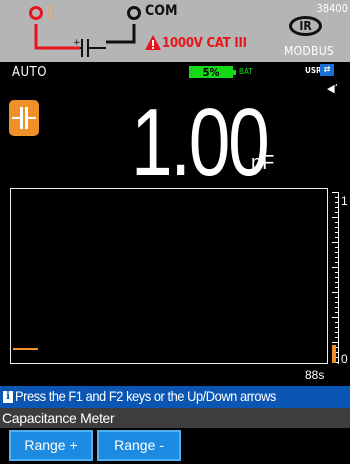 Image resolution: width=350 pixels, height=464 pixels. Describe the element at coordinates (51, 12) in the screenshot. I see `red-terminal-label: ||` at that location.